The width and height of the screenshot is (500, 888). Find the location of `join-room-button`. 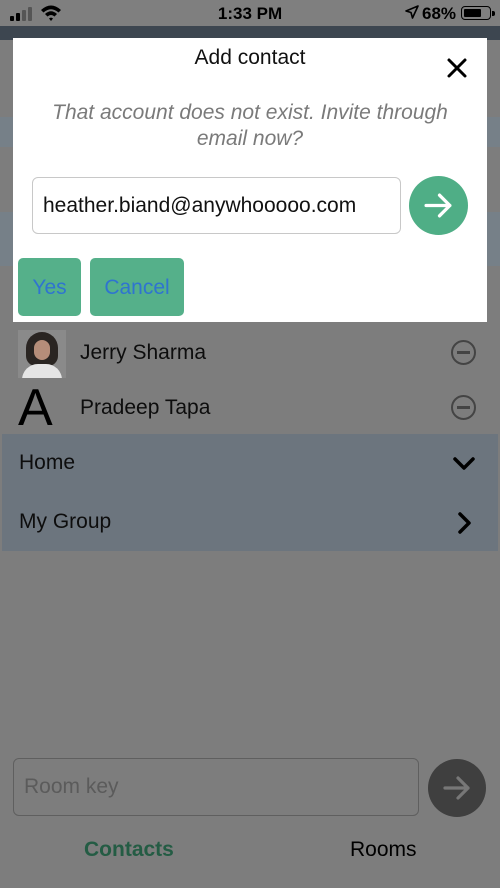

join-room-button is located at coordinates (457, 788).